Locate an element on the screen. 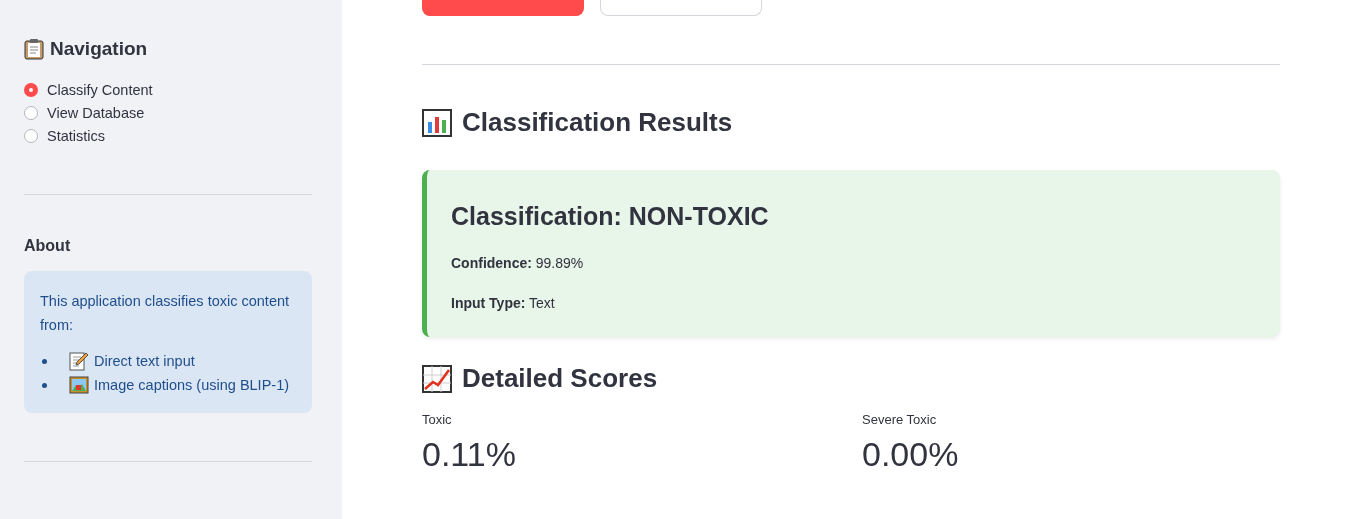 The image size is (1366, 519). result-field: Confidence: 99.89% is located at coordinates (853, 263).